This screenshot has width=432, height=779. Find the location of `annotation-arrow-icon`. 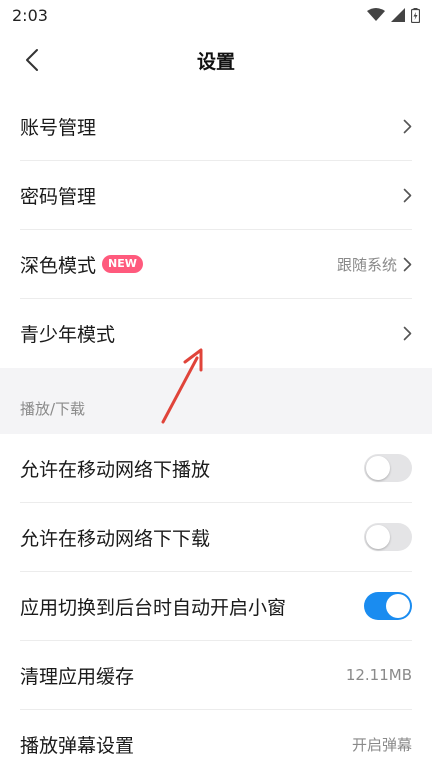

annotation-arrow-icon is located at coordinates (182, 386).